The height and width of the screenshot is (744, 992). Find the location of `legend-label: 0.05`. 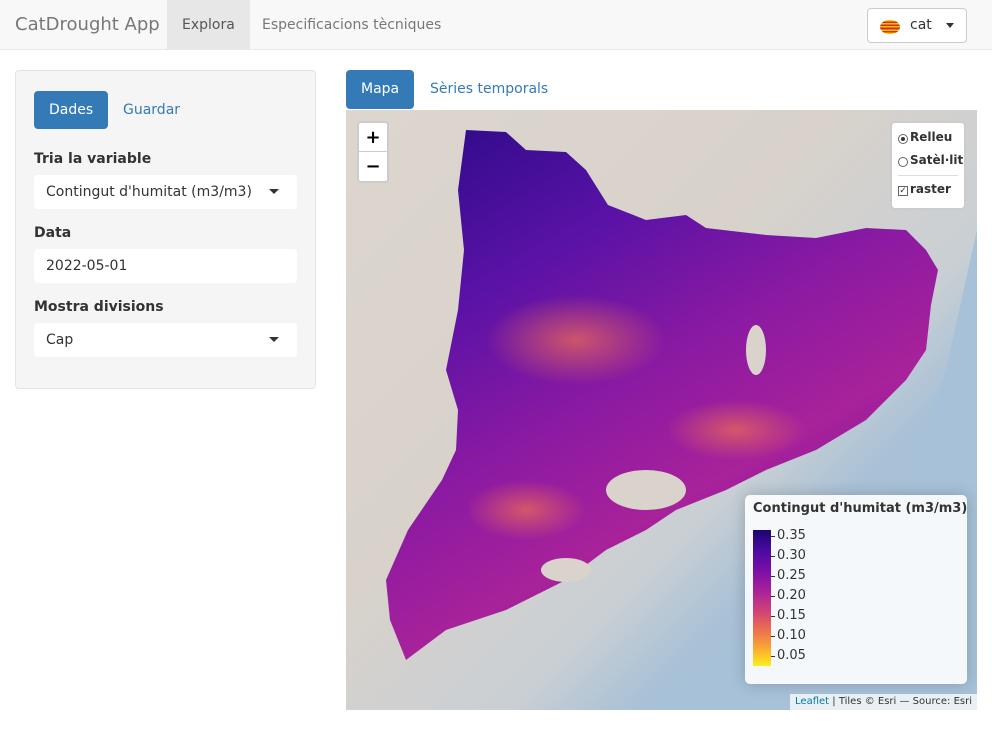

legend-label: 0.05 is located at coordinates (791, 655).